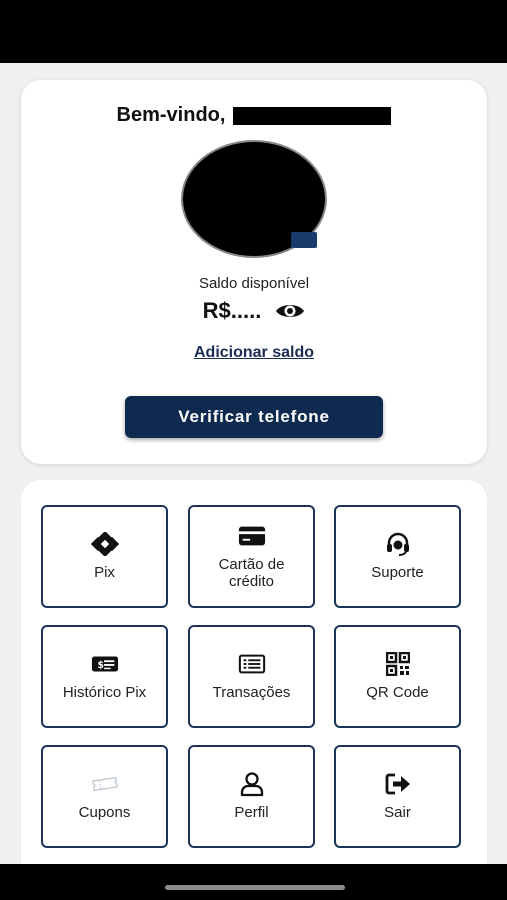 The width and height of the screenshot is (507, 900). What do you see at coordinates (253, 31) in the screenshot?
I see `status-bar` at bounding box center [253, 31].